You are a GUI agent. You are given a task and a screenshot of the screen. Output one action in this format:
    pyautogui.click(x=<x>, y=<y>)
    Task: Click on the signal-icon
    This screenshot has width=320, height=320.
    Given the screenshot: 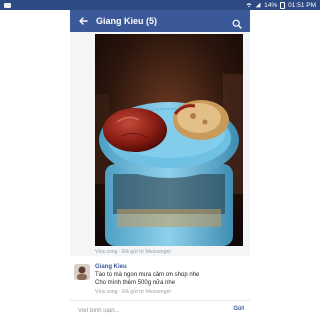 What is the action you would take?
    pyautogui.click(x=258, y=5)
    